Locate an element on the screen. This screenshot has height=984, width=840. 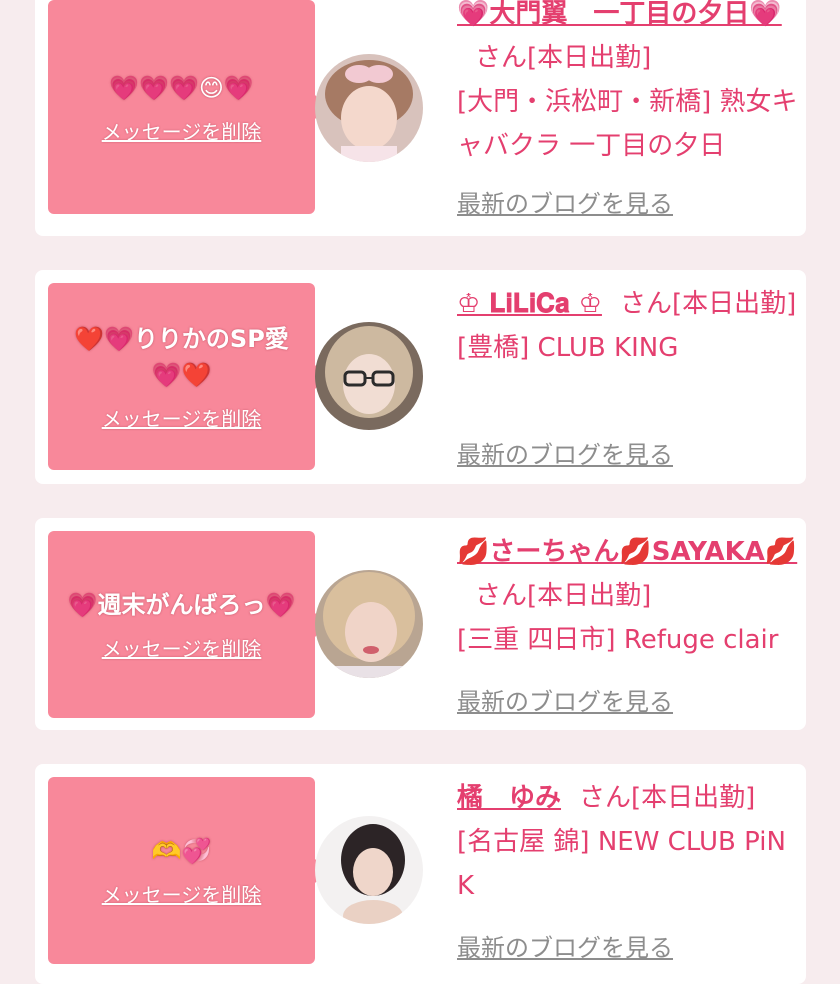
shop-name: [豊橋] CLUB KING is located at coordinates (568, 348).